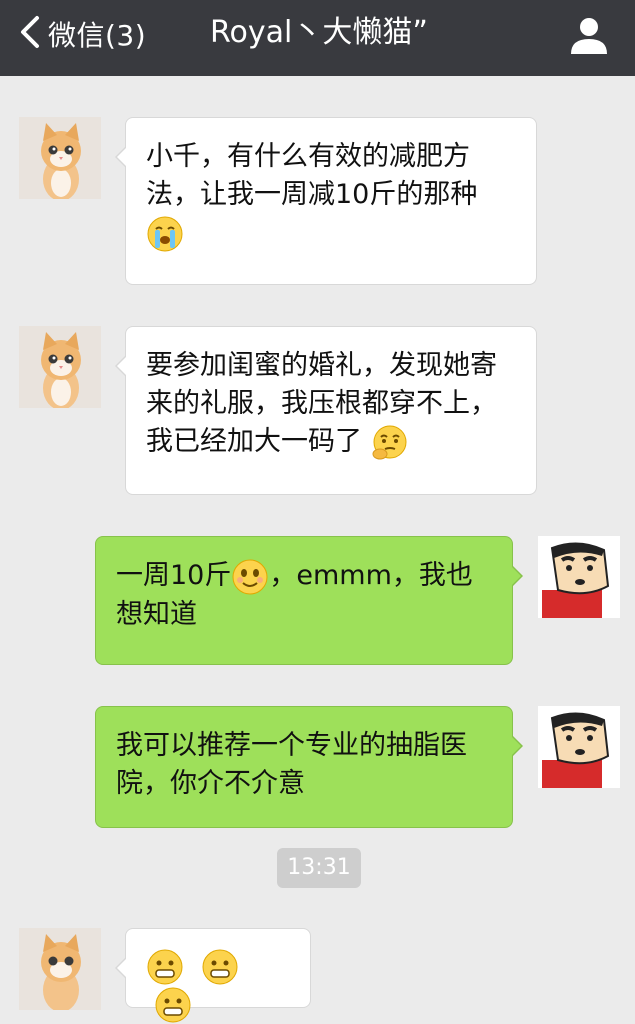  Describe the element at coordinates (165, 234) in the screenshot. I see `crying-face-emoji` at that location.